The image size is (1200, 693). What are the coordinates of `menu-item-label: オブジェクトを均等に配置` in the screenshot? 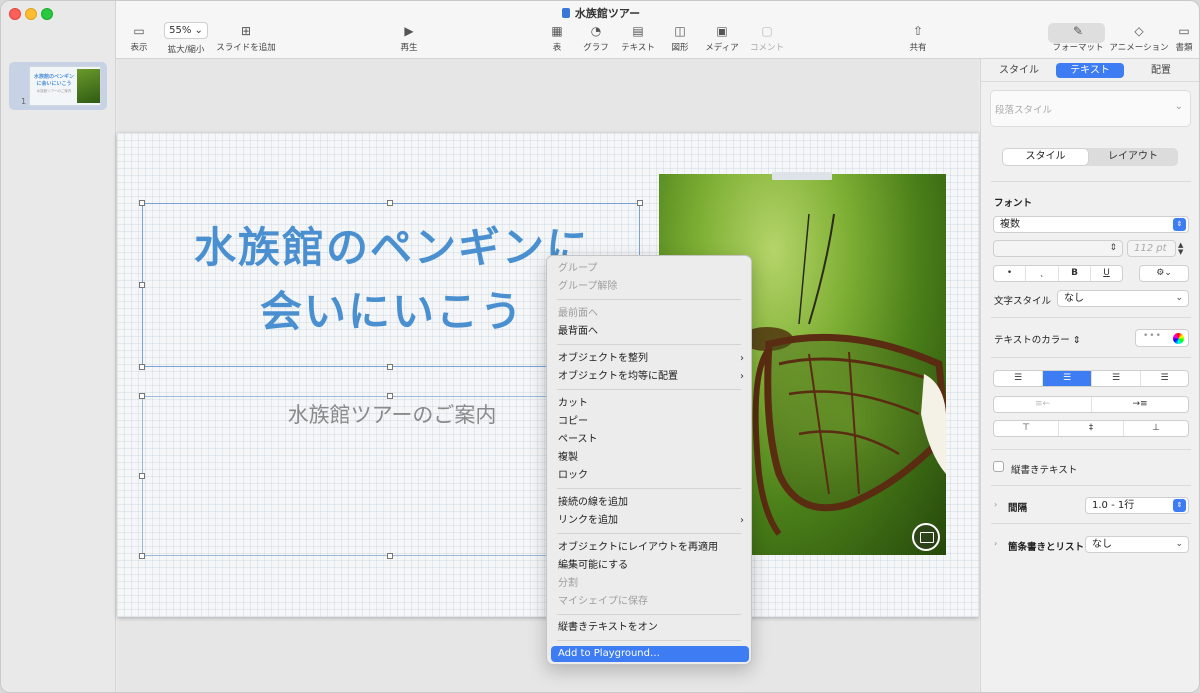 It's located at (618, 376).